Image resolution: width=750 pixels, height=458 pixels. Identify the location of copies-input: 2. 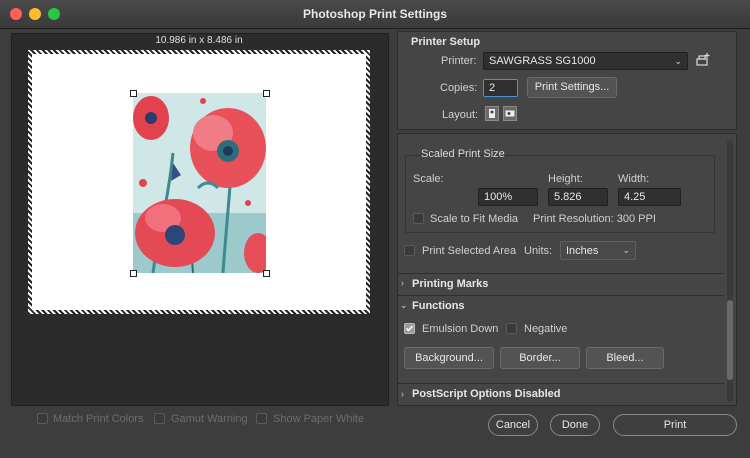
(500, 88).